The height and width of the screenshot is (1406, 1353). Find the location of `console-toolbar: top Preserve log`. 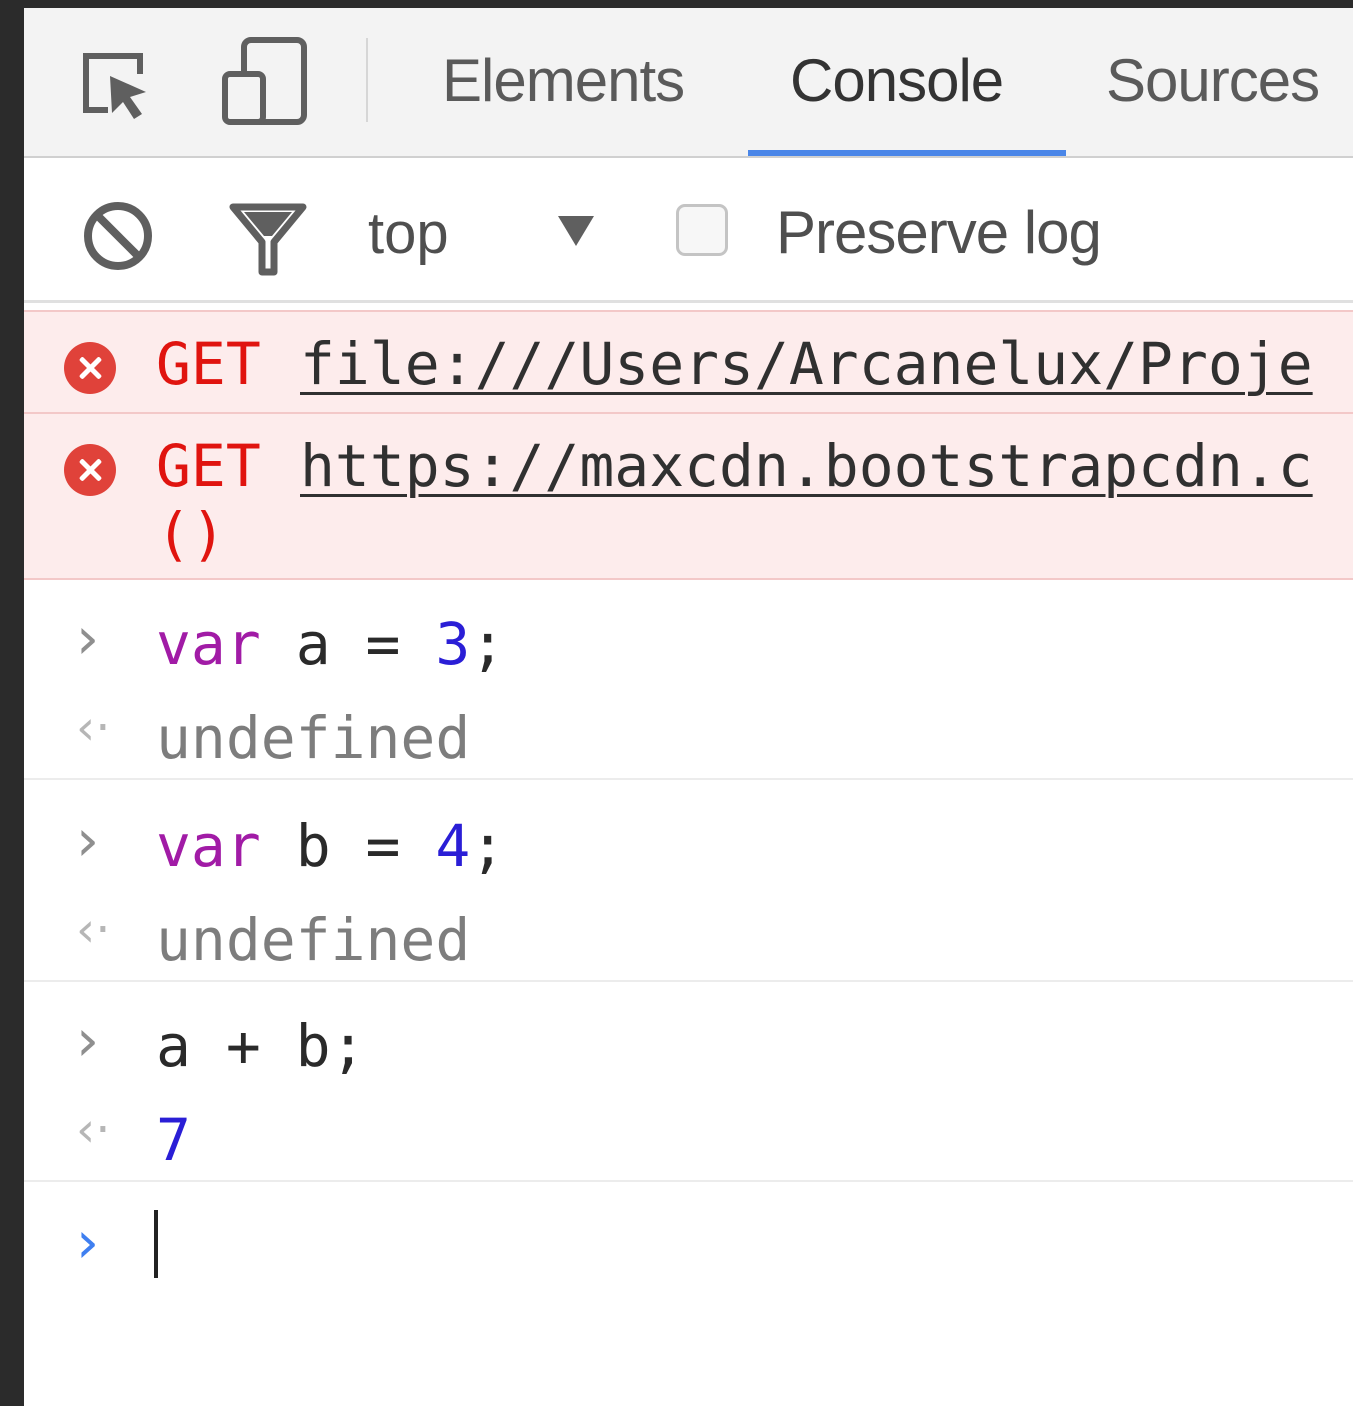

console-toolbar: top Preserve log is located at coordinates (688, 230).